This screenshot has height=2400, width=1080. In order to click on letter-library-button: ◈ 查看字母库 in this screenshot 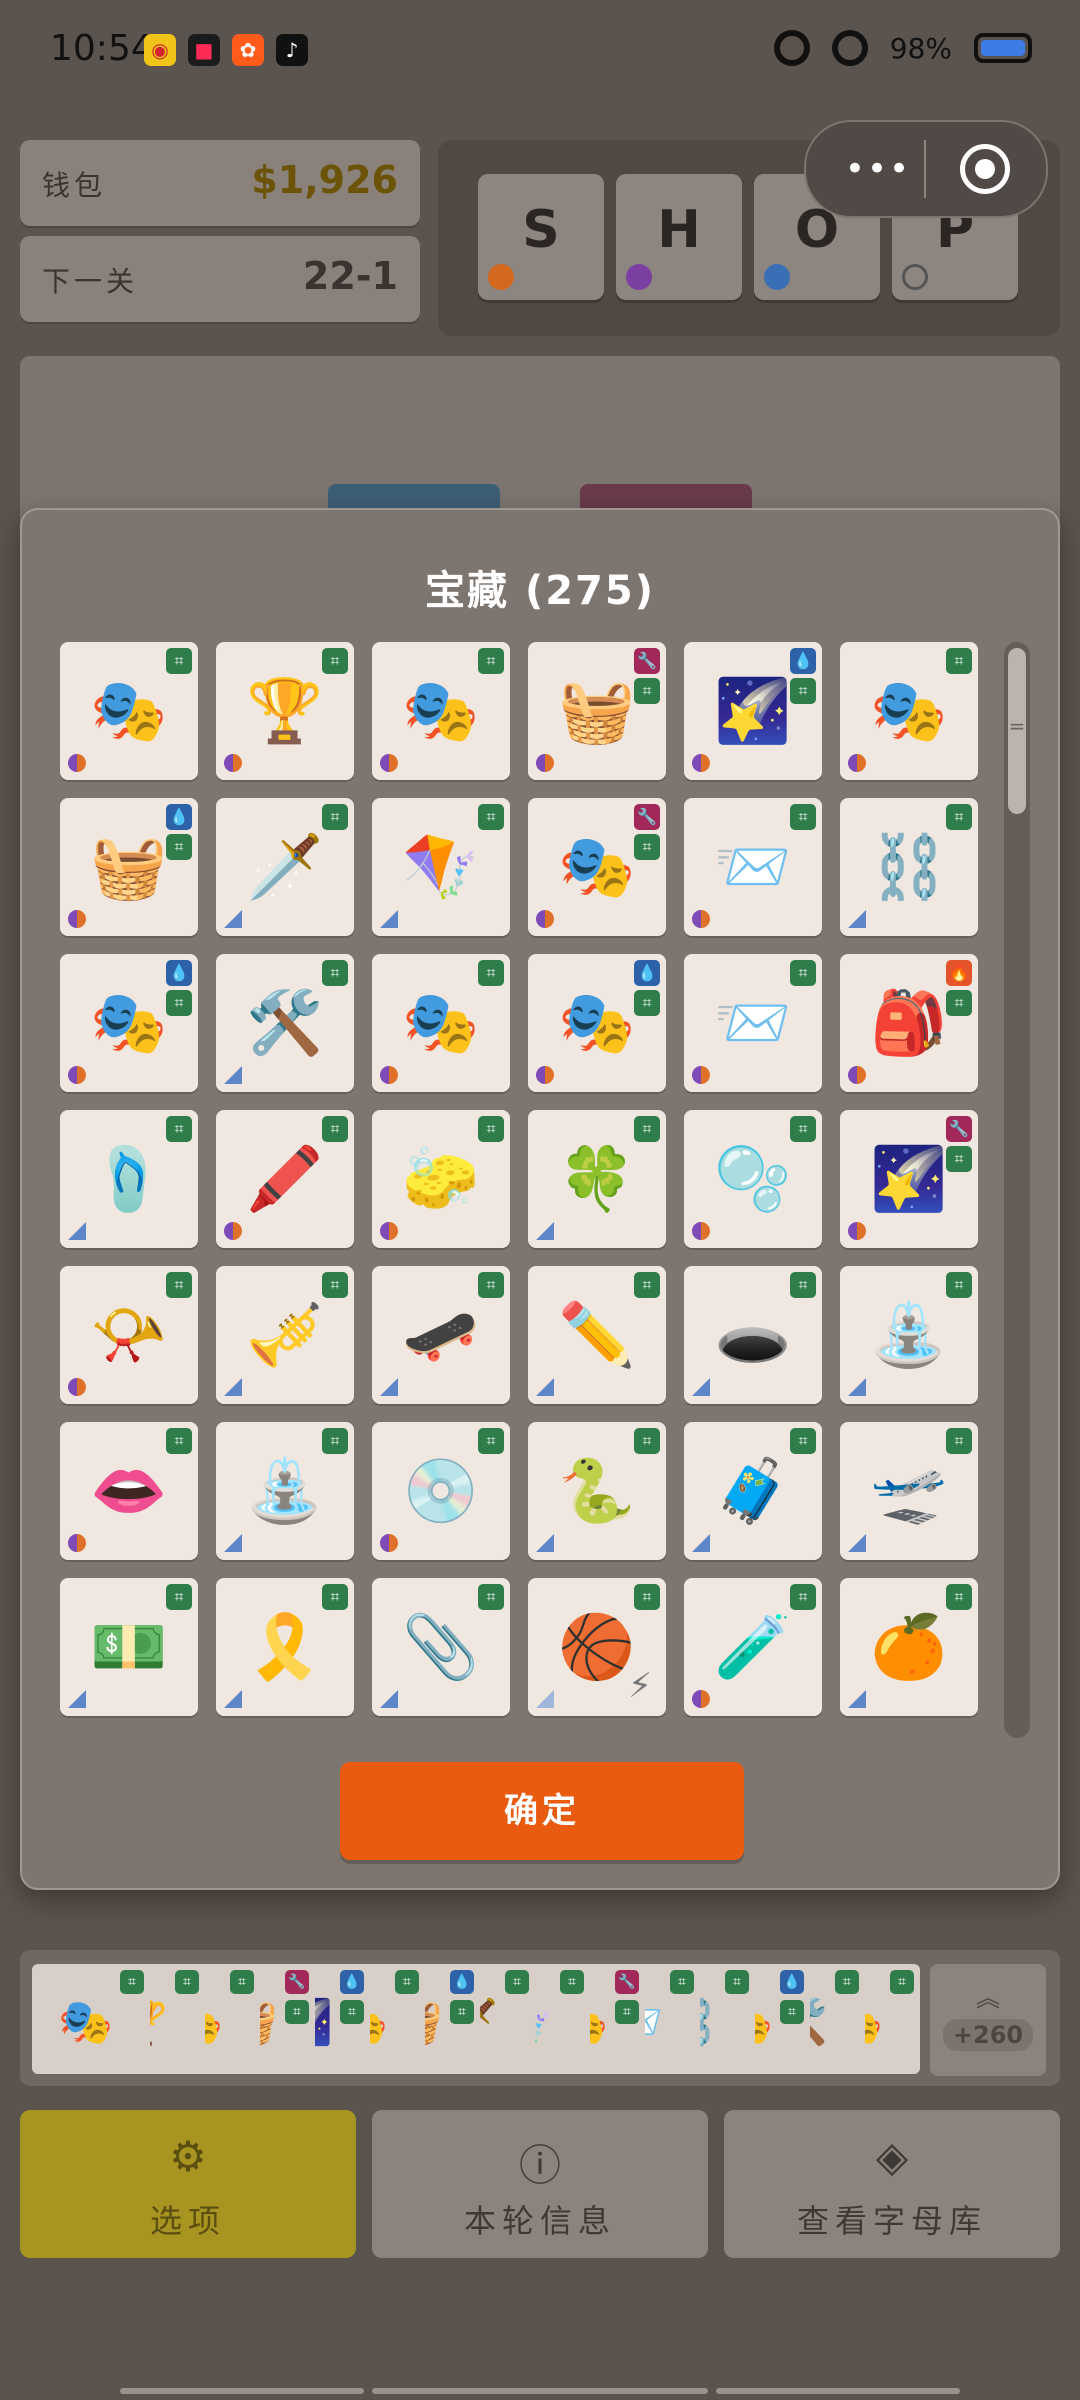, I will do `click(892, 2184)`.